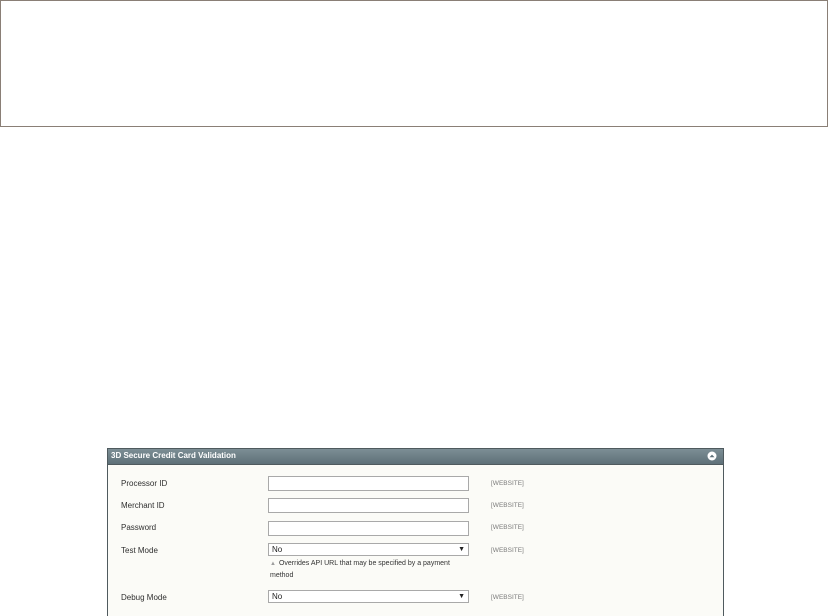 The width and height of the screenshot is (828, 616). What do you see at coordinates (507, 527) in the screenshot?
I see `password-scope: [WEBSITE]` at bounding box center [507, 527].